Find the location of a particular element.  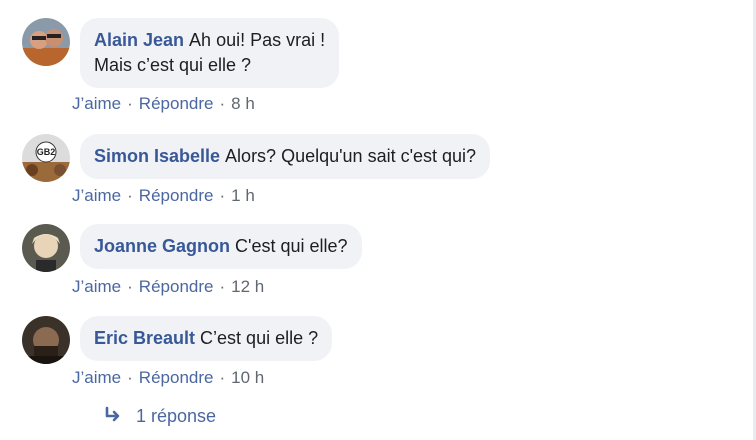

avatar-photo-icon: GB2 is located at coordinates (46, 158).